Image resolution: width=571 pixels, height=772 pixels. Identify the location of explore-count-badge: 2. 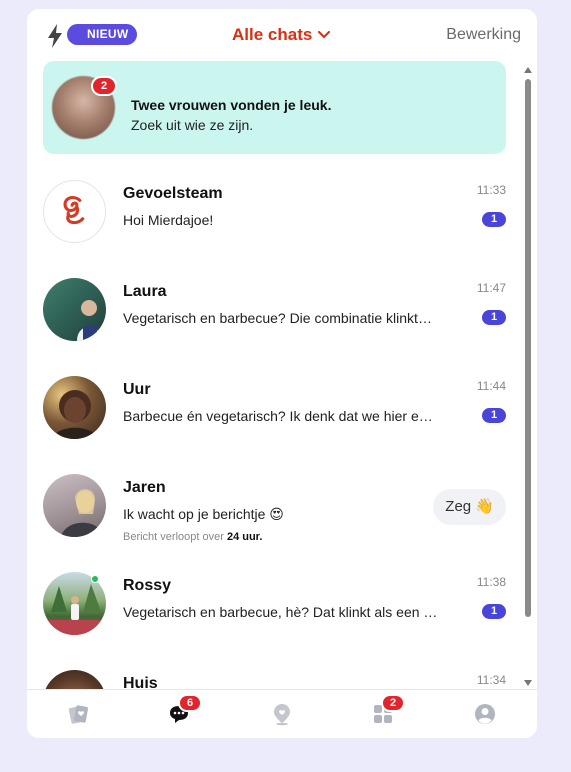
(393, 703).